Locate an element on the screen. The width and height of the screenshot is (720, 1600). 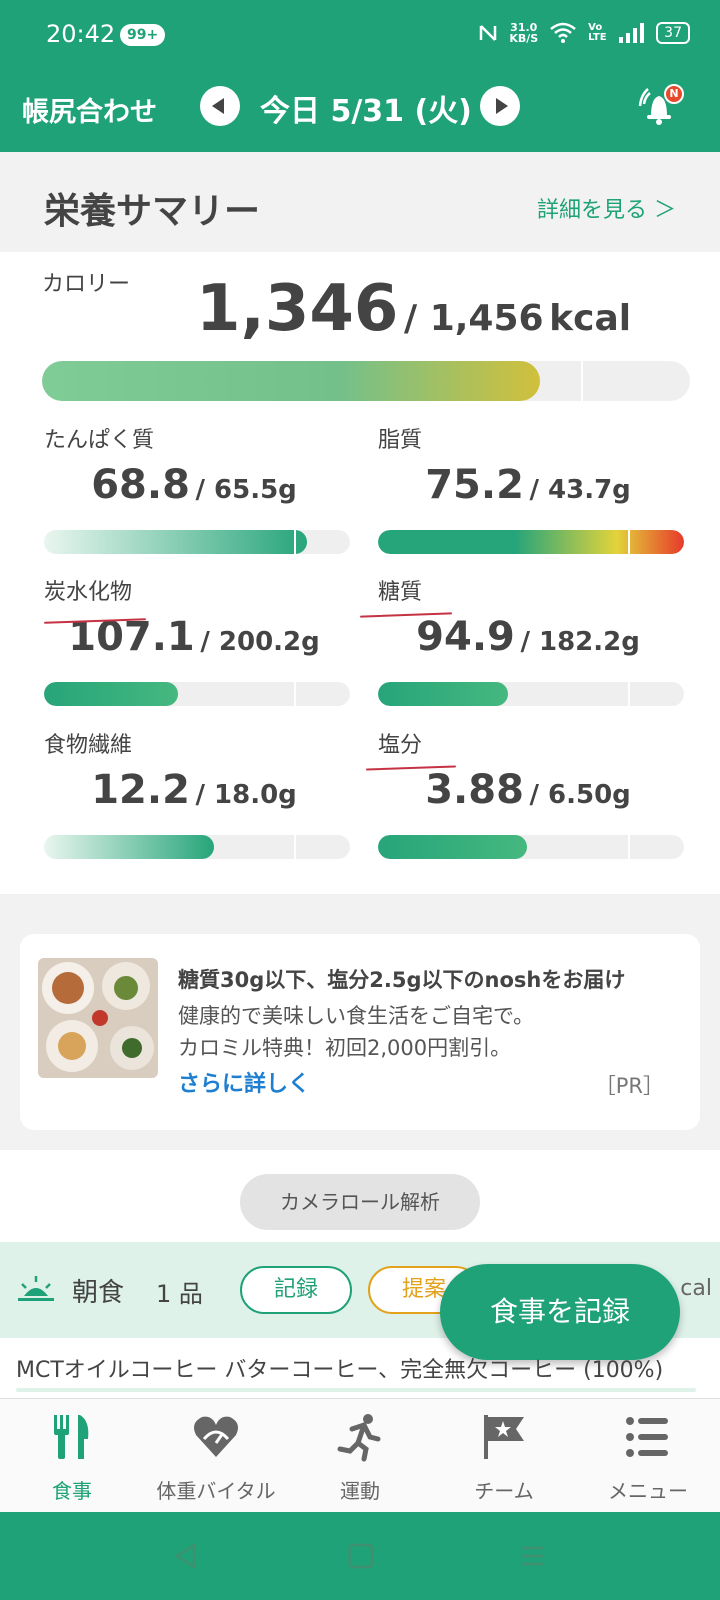
app-header: 帳尻合わせ 今日 5/31 (火) N is located at coordinates (360, 112).